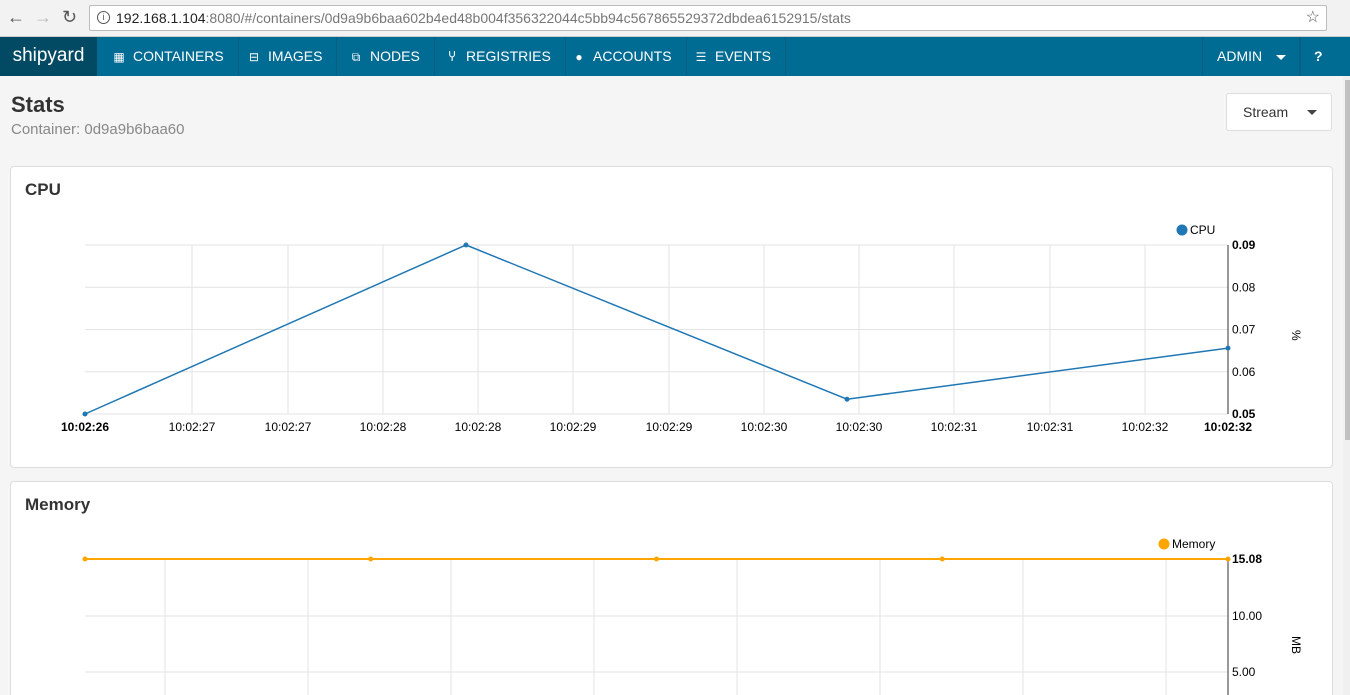 This screenshot has width=1350, height=695. What do you see at coordinates (85, 427) in the screenshot?
I see `x-tick-label: 10:02:26` at bounding box center [85, 427].